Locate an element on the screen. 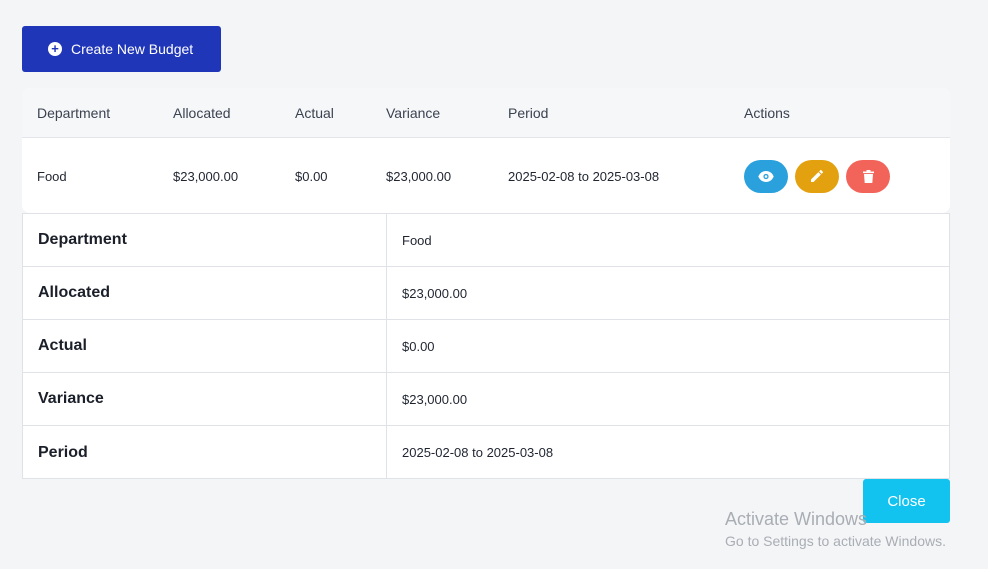  pencil-icon is located at coordinates (817, 175).